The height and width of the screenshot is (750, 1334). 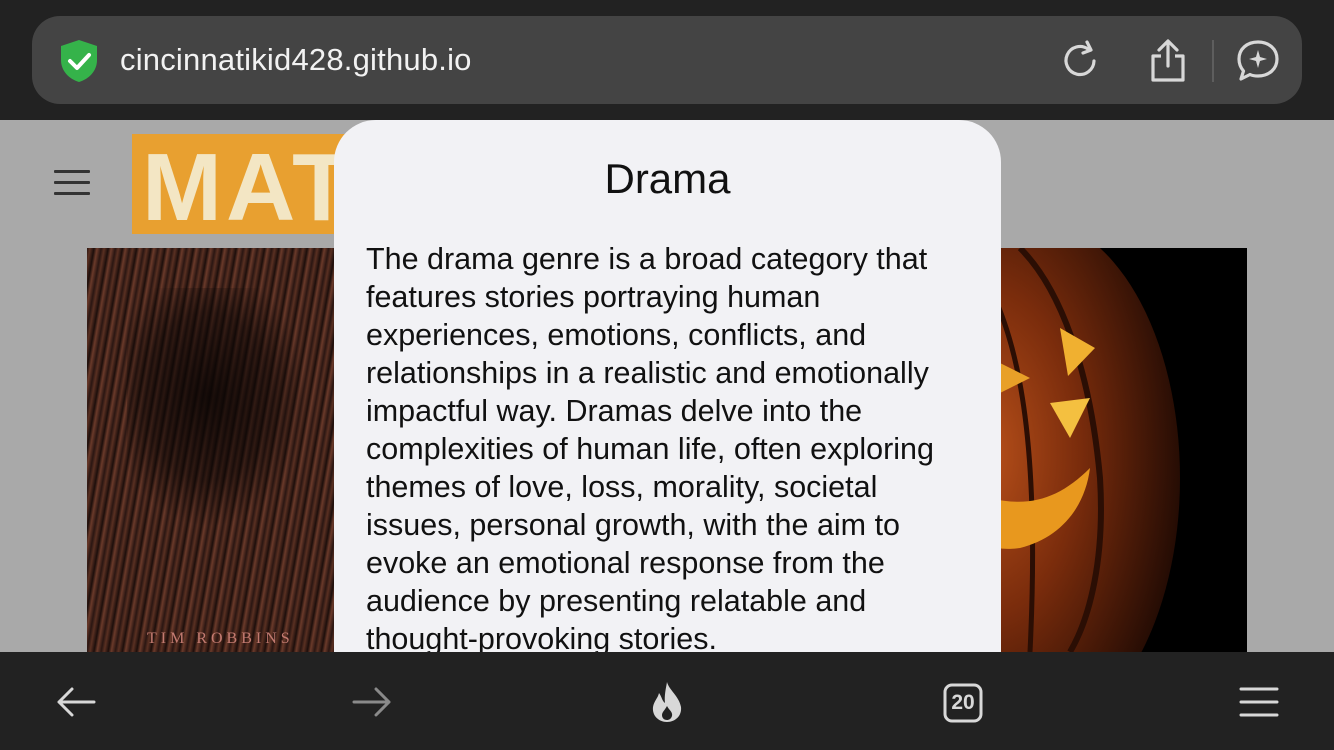 I want to click on tab-count: 20, so click(x=963, y=702).